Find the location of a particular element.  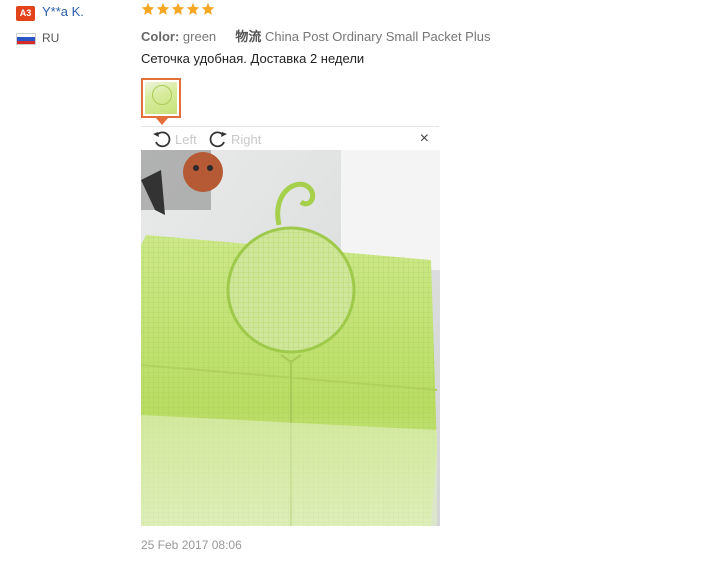

reviewer-country: RU is located at coordinates (51, 38).